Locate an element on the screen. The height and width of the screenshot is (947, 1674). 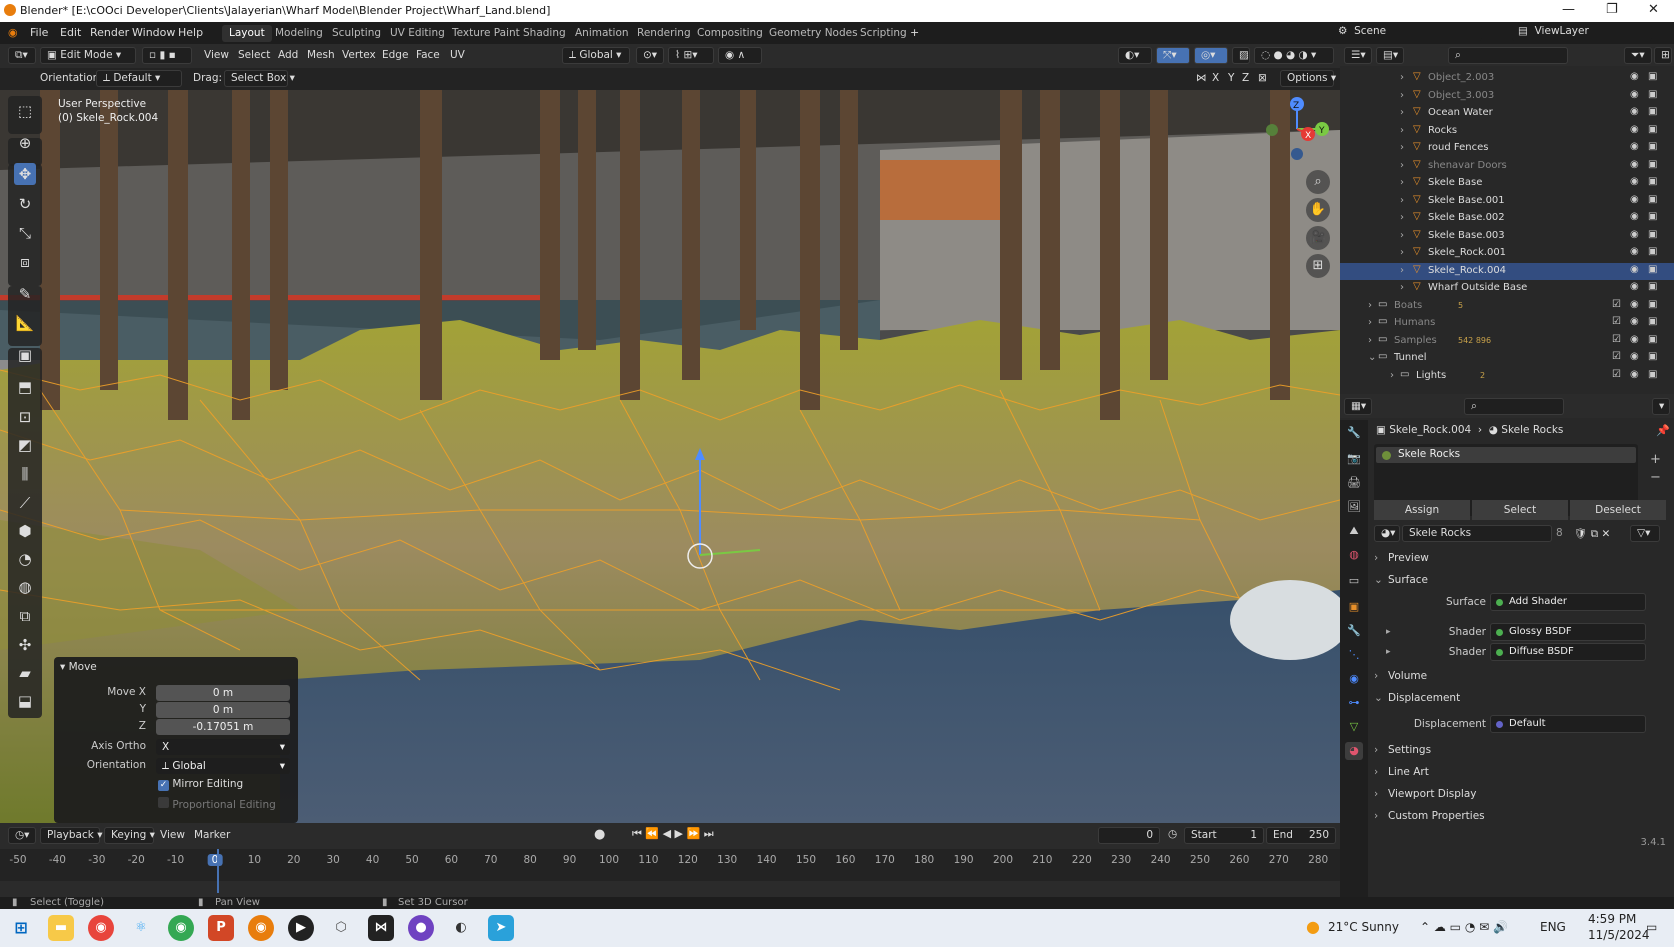
visibility-icon: ◐▾ is located at coordinates (1135, 55).